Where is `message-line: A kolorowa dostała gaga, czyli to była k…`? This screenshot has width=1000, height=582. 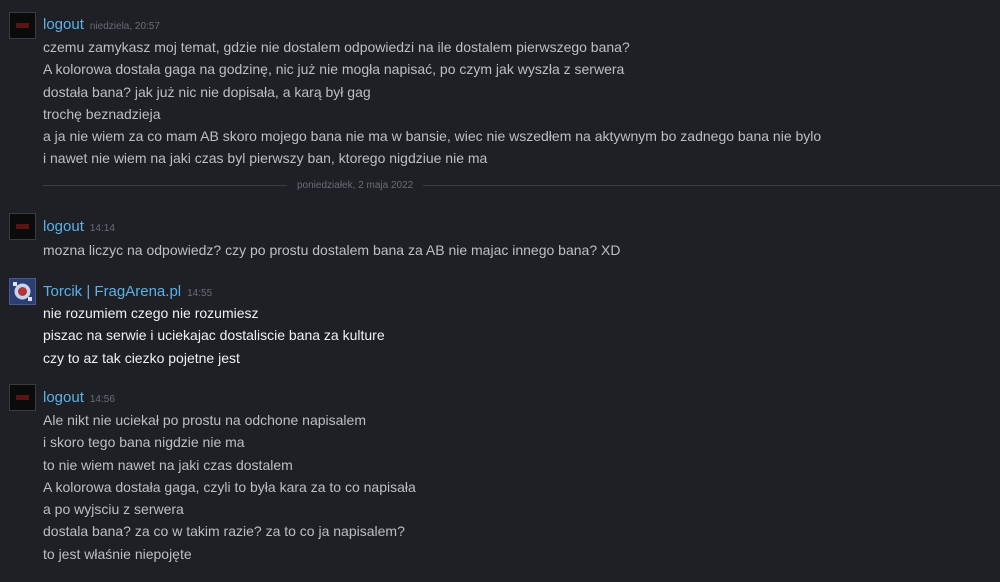 message-line: A kolorowa dostała gaga, czyli to była k… is located at coordinates (229, 486).